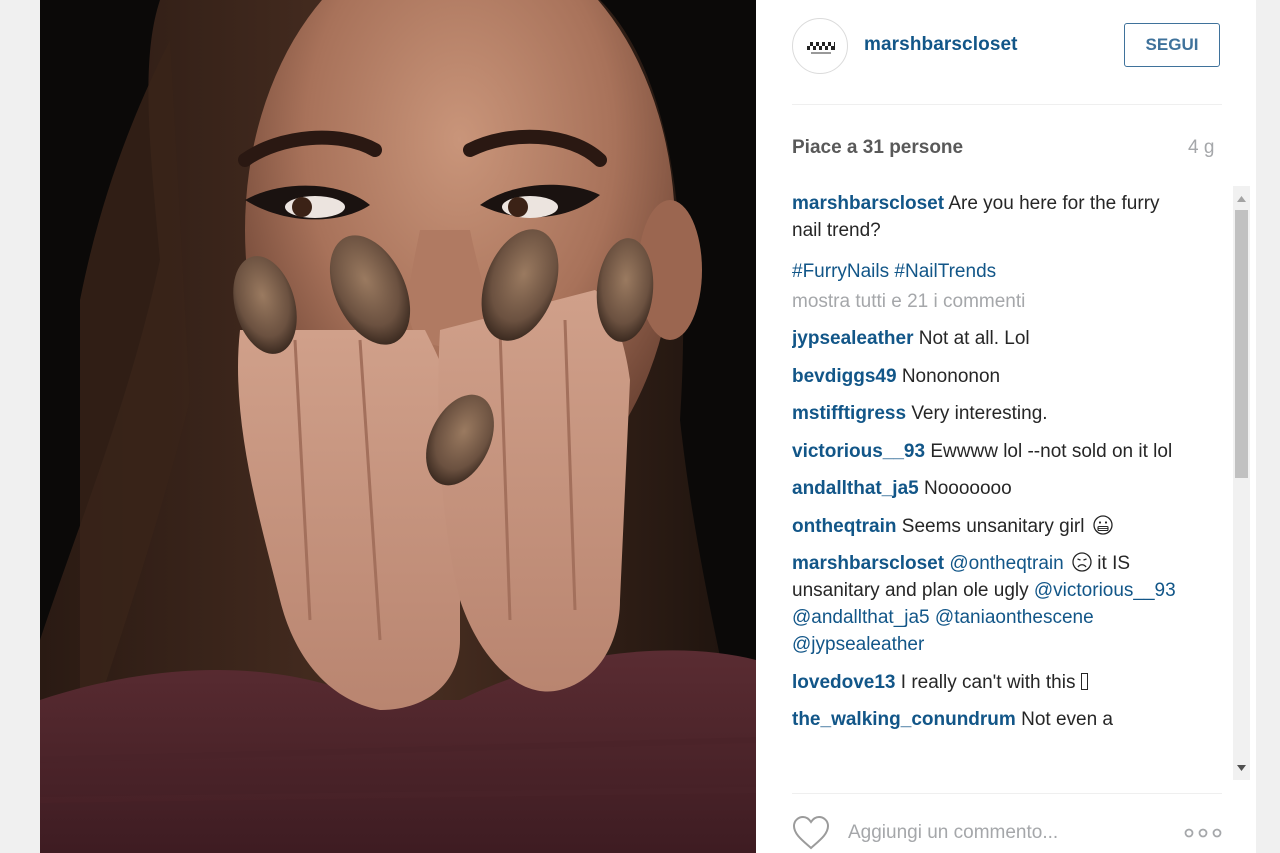 This screenshot has height=853, width=1280. I want to click on mention-link: @taniaonthescene, so click(1014, 617).